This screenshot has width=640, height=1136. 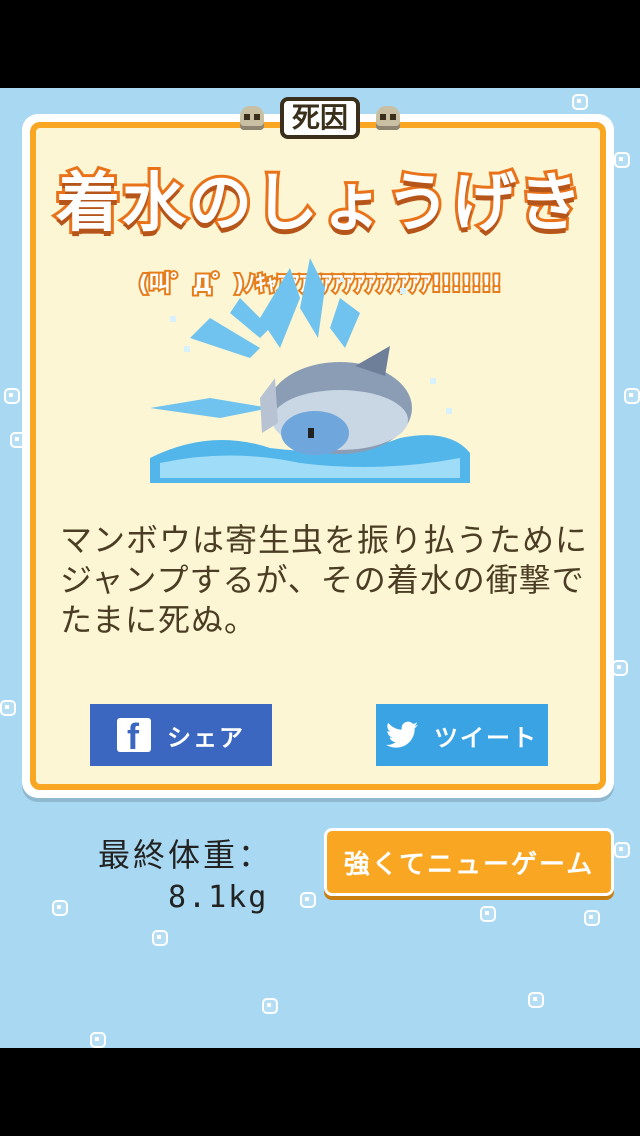 I want to click on facebook-share-label: シェア, so click(x=206, y=737).